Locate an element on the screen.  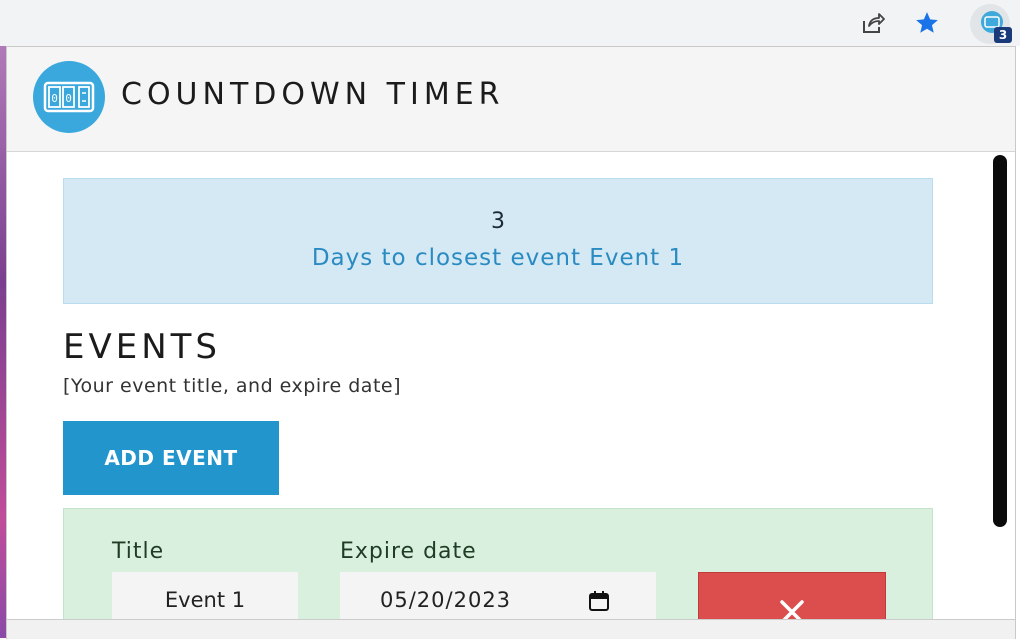
extension-badge: 3 is located at coordinates (1003, 35).